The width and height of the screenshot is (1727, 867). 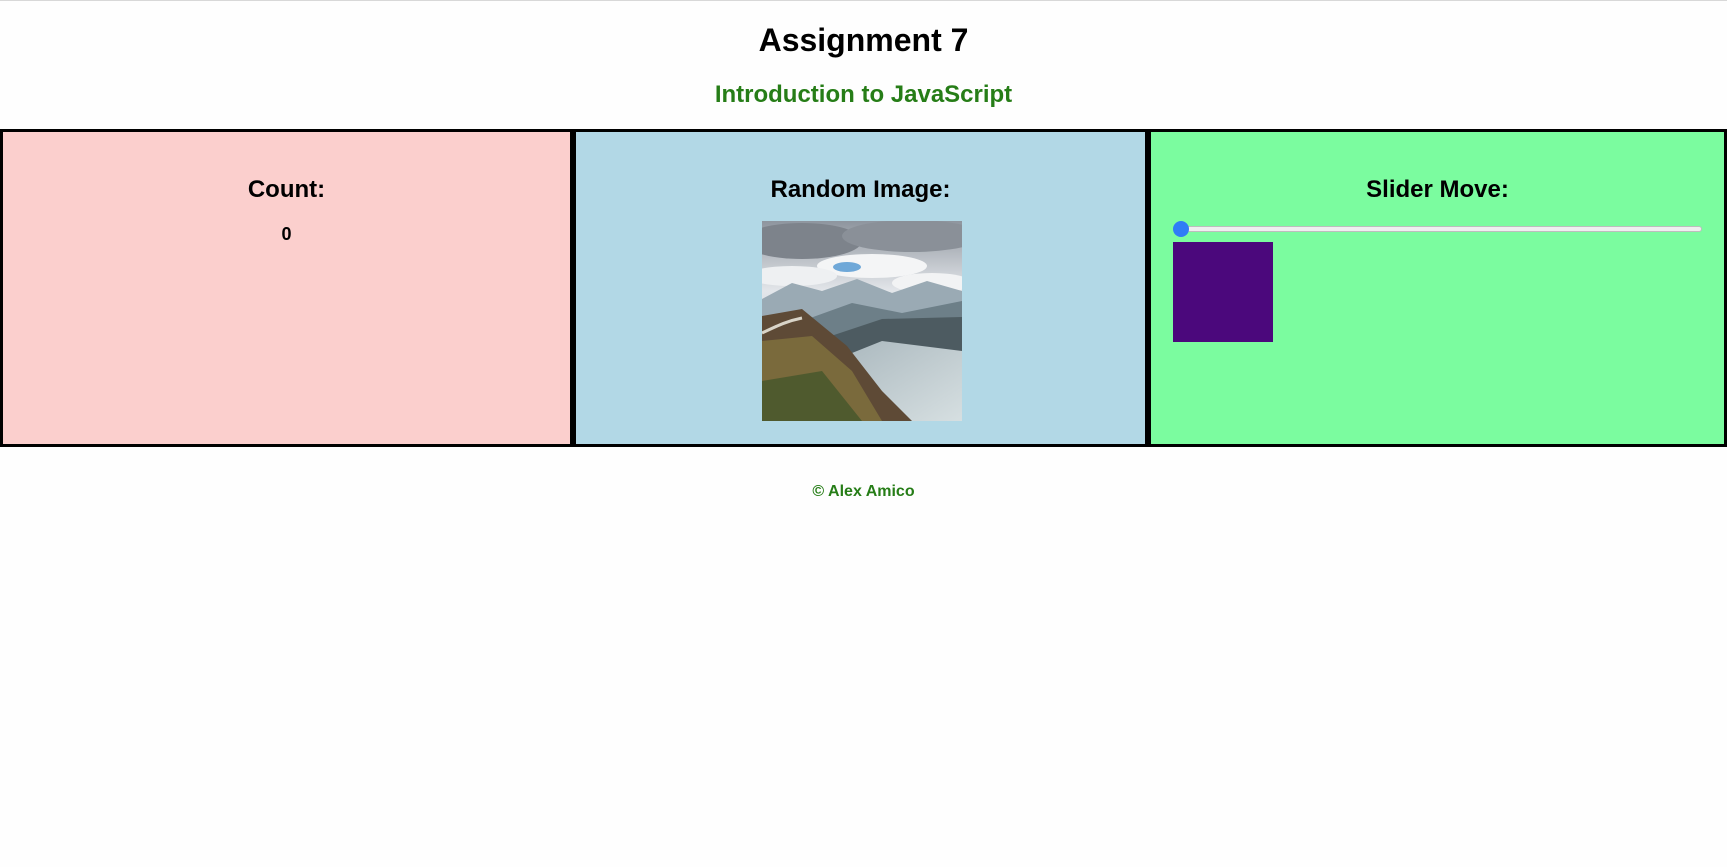 What do you see at coordinates (1437, 189) in the screenshot?
I see `slider-heading: Slider Move:` at bounding box center [1437, 189].